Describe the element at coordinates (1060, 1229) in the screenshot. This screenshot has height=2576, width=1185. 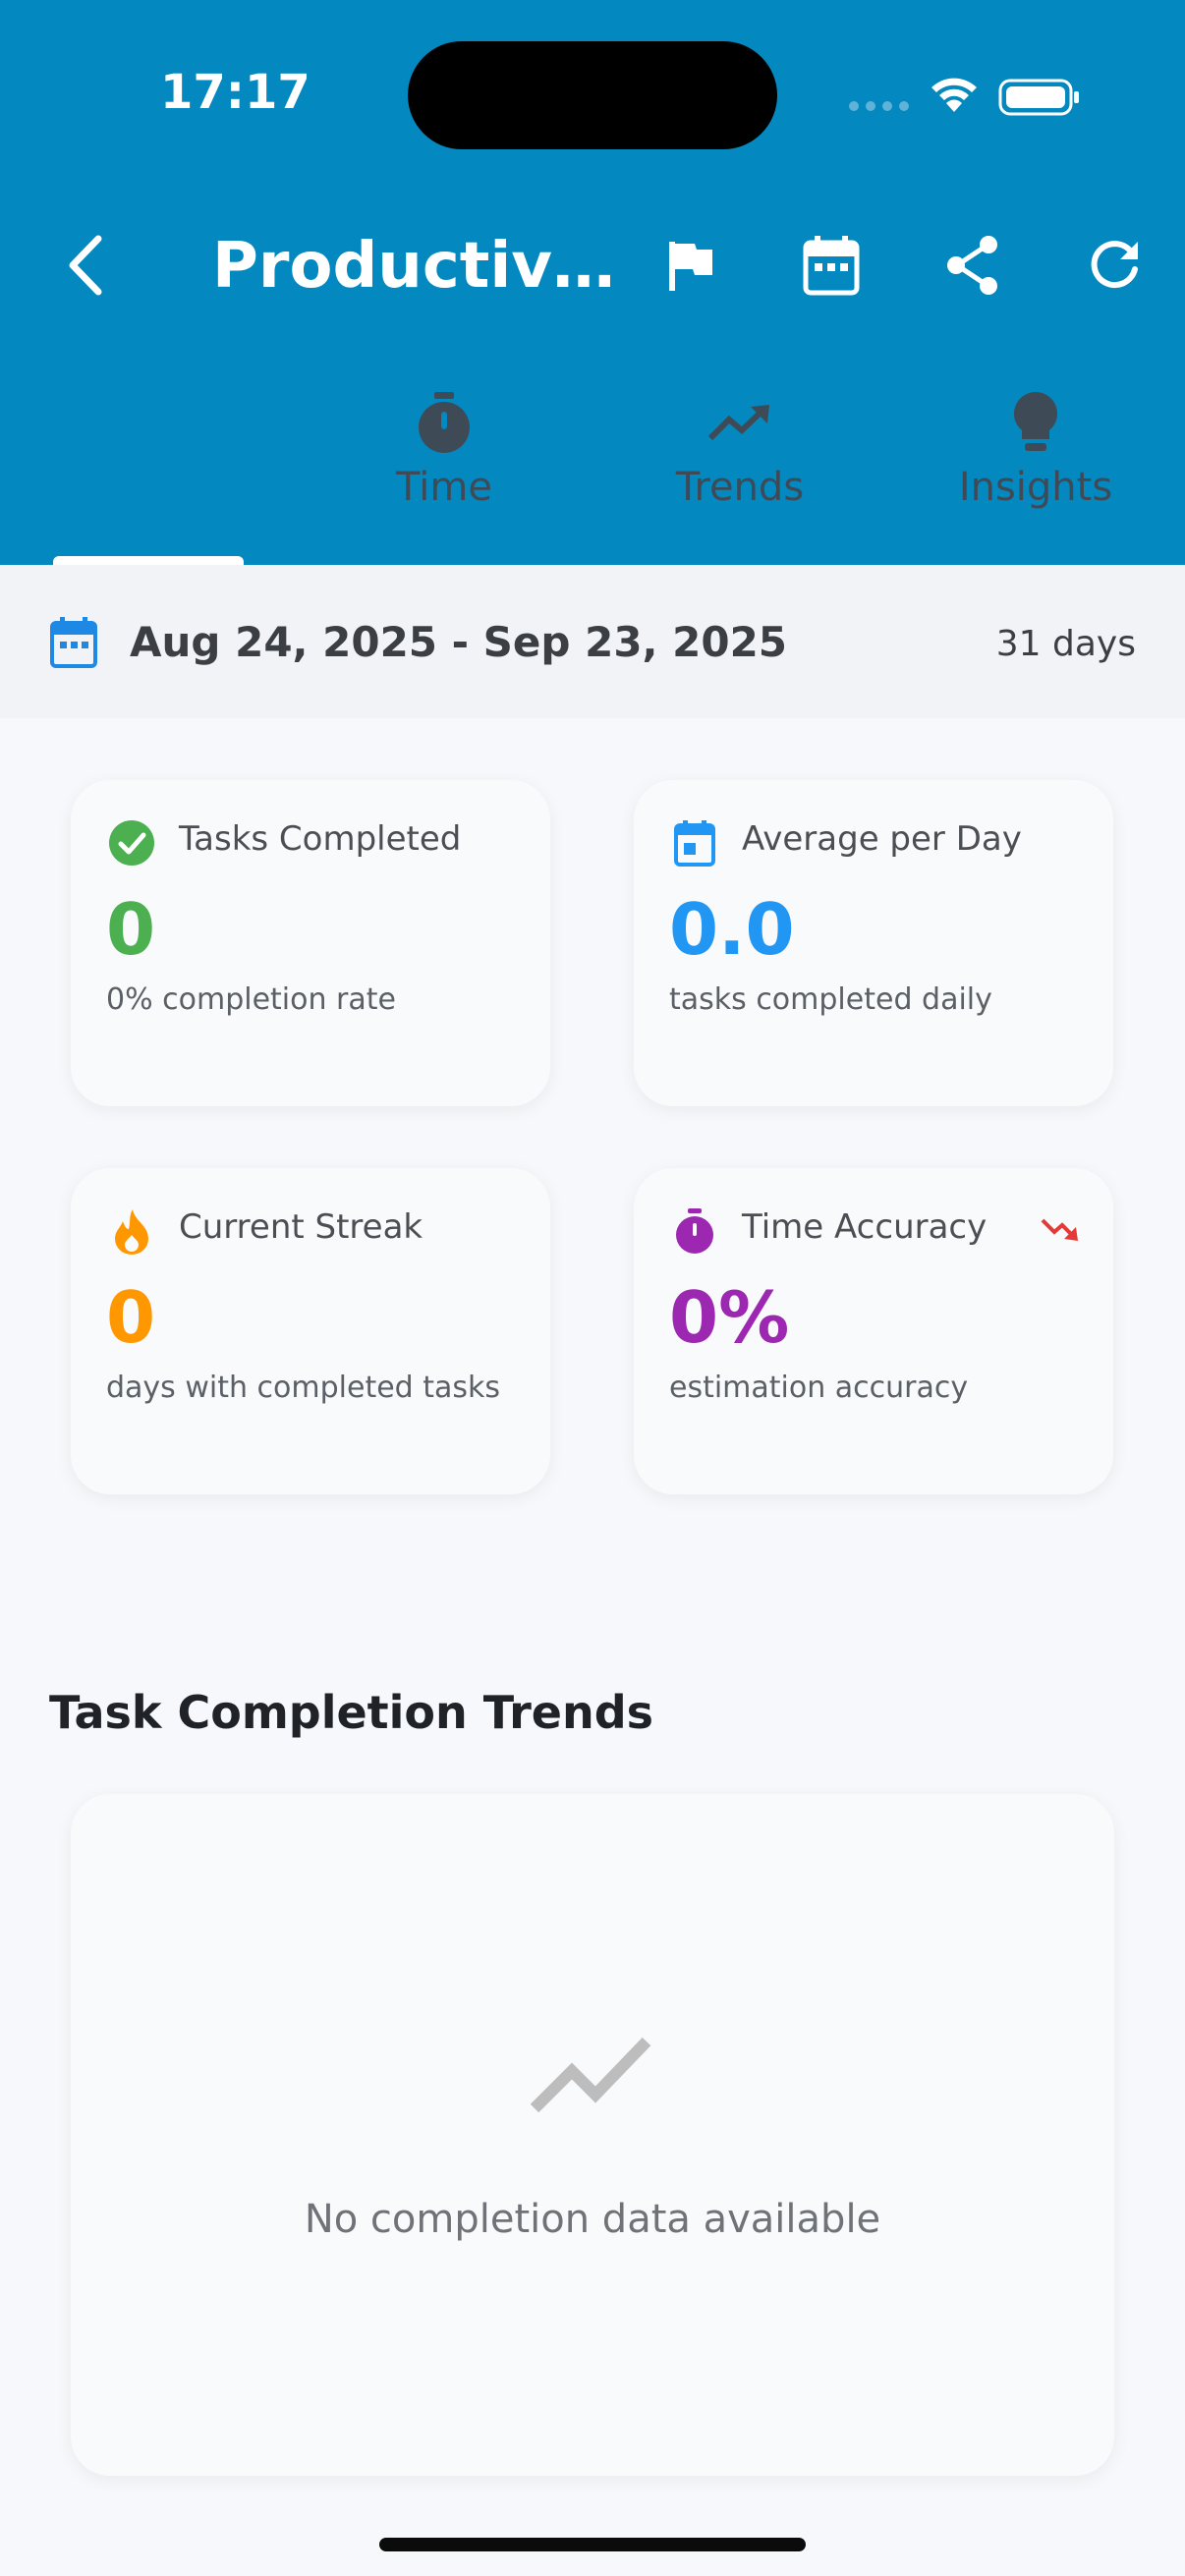
I see `trending-down-icon` at that location.